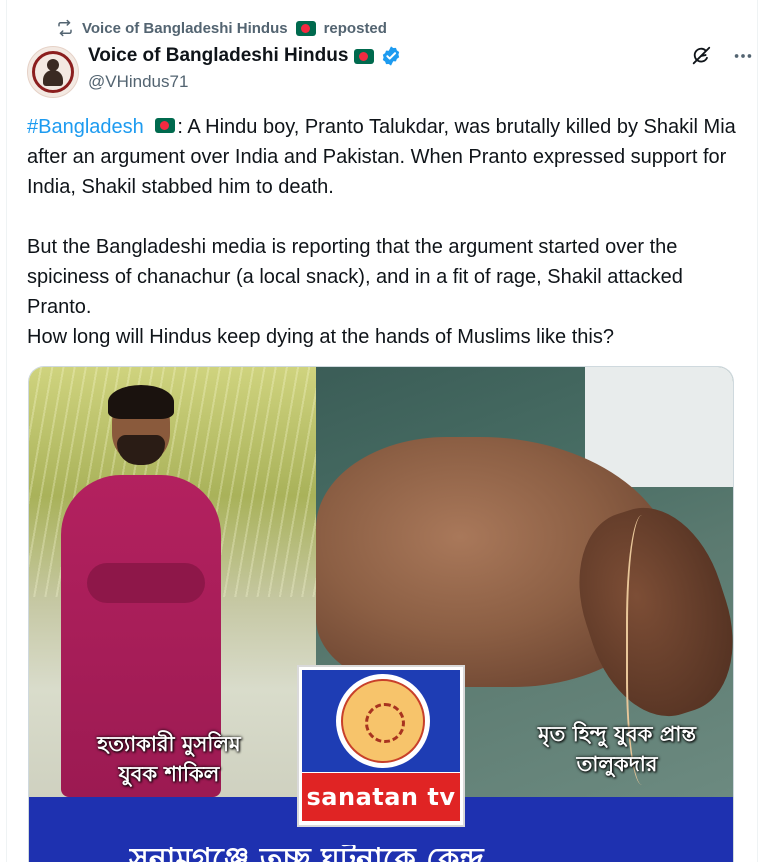 The height and width of the screenshot is (862, 779). What do you see at coordinates (185, 28) in the screenshot?
I see `repost-user-name: Voice of Bangladeshi Hindus` at bounding box center [185, 28].